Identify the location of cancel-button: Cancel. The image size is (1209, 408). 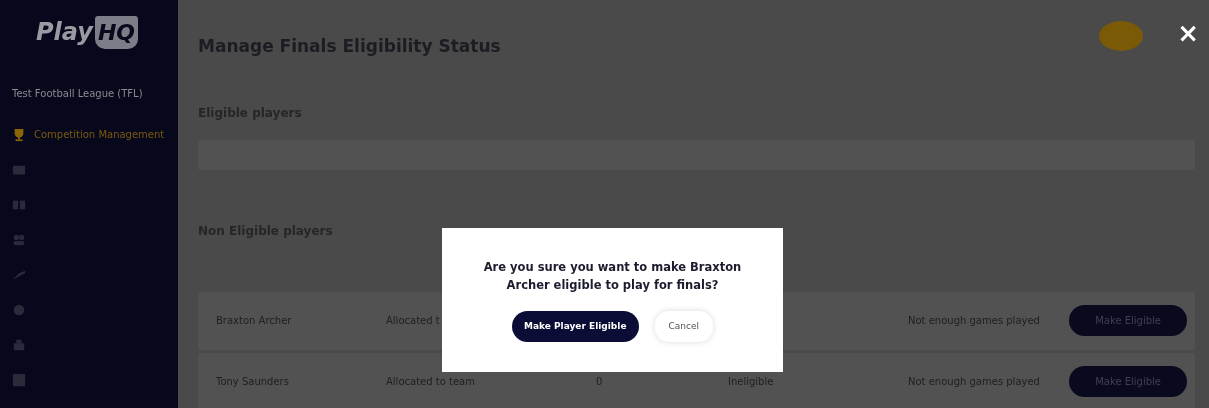
(683, 326).